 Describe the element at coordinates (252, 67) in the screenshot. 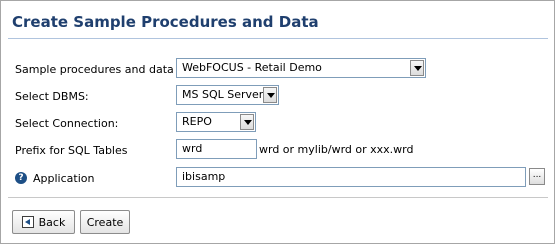

I see `procedures-select-value: WebFOCUS - Retail Demo` at that location.